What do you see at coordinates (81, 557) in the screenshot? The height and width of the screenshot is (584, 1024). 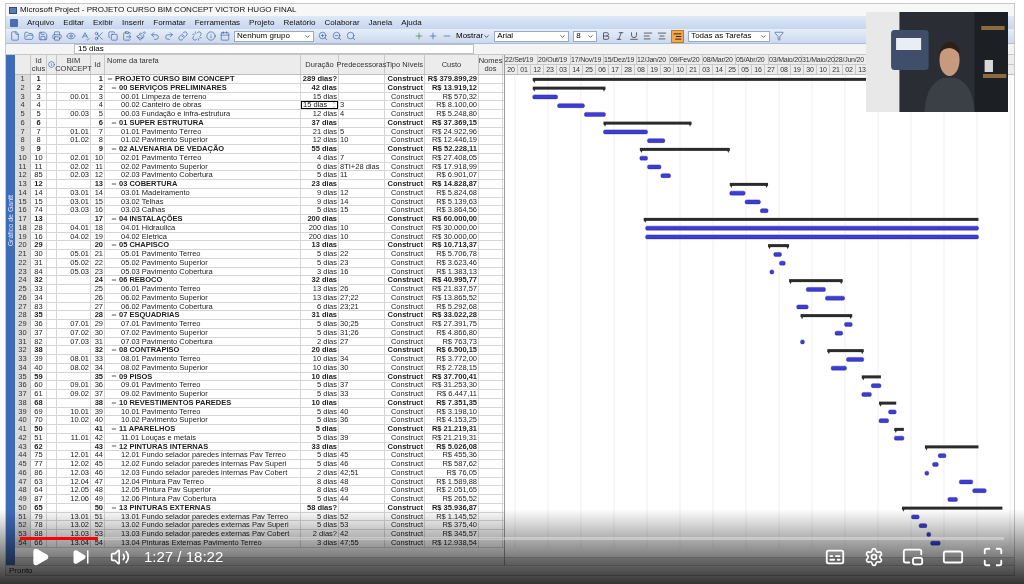 I see `next-icon` at bounding box center [81, 557].